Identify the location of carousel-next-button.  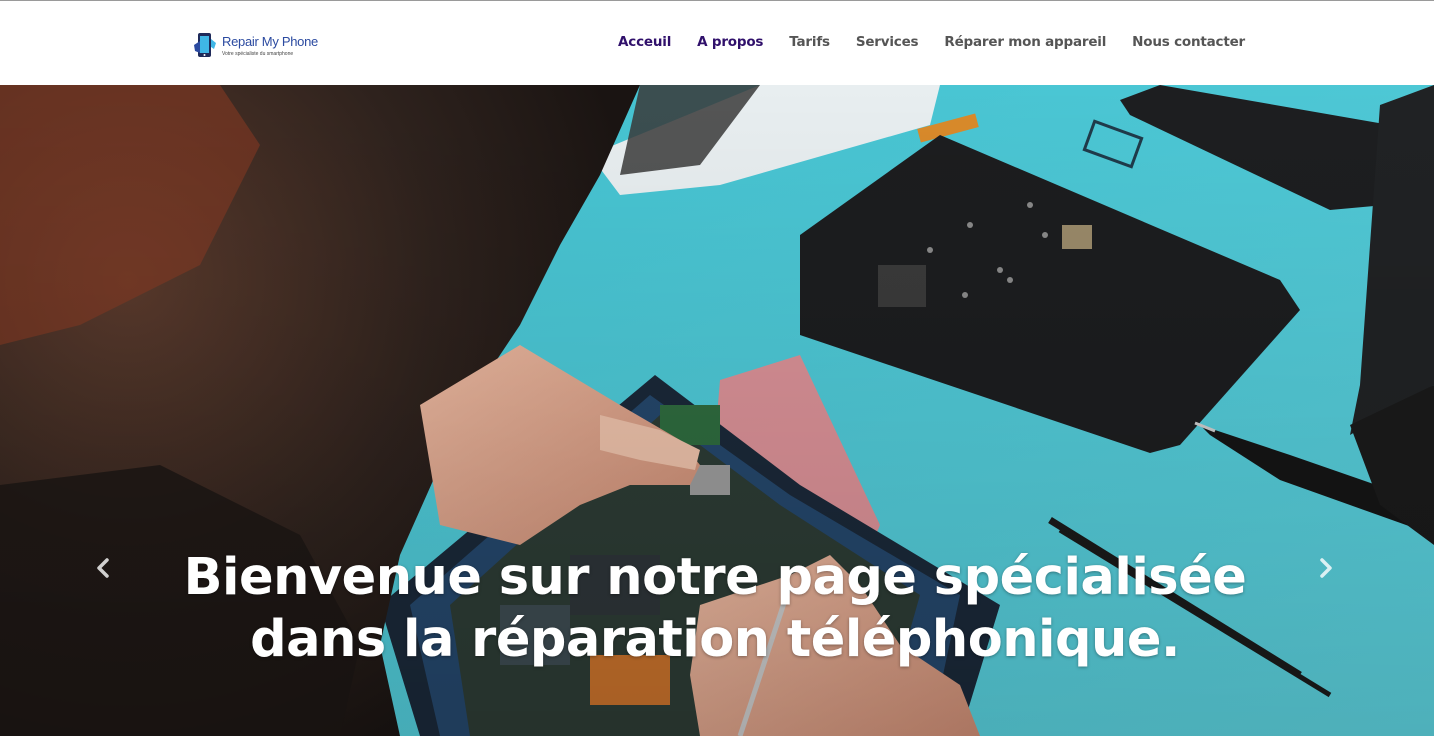
(1326, 568).